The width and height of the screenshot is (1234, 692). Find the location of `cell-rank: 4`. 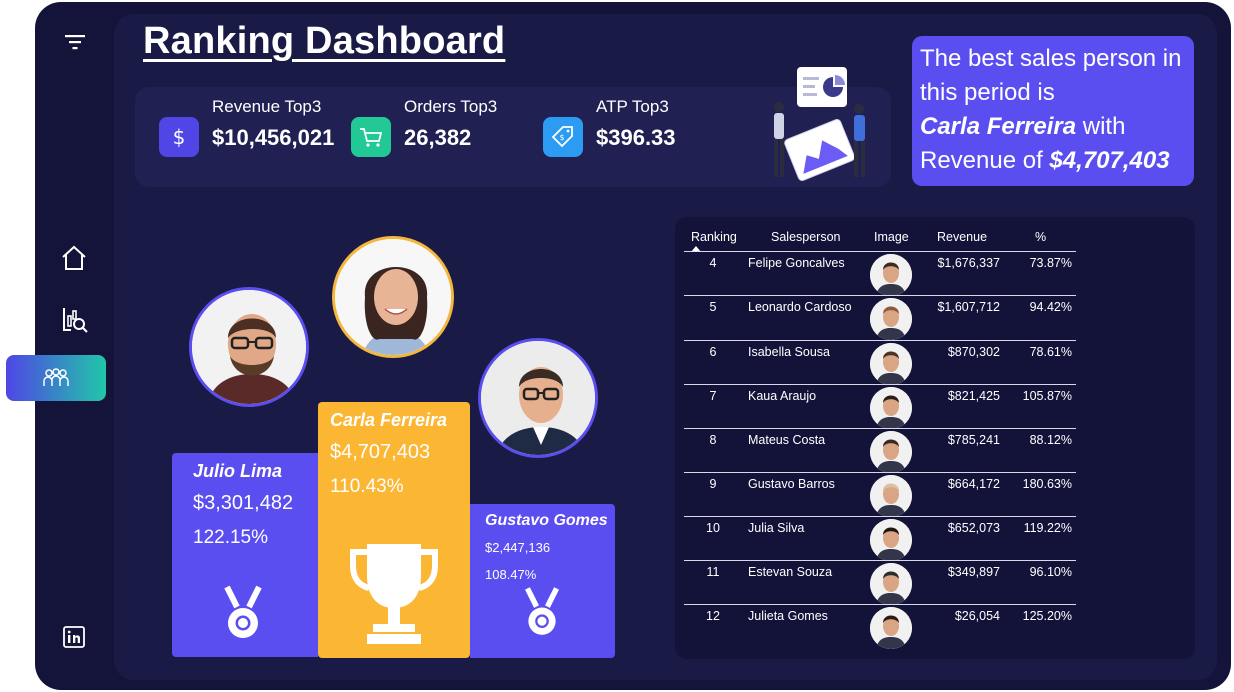

cell-rank: 4 is located at coordinates (713, 263).